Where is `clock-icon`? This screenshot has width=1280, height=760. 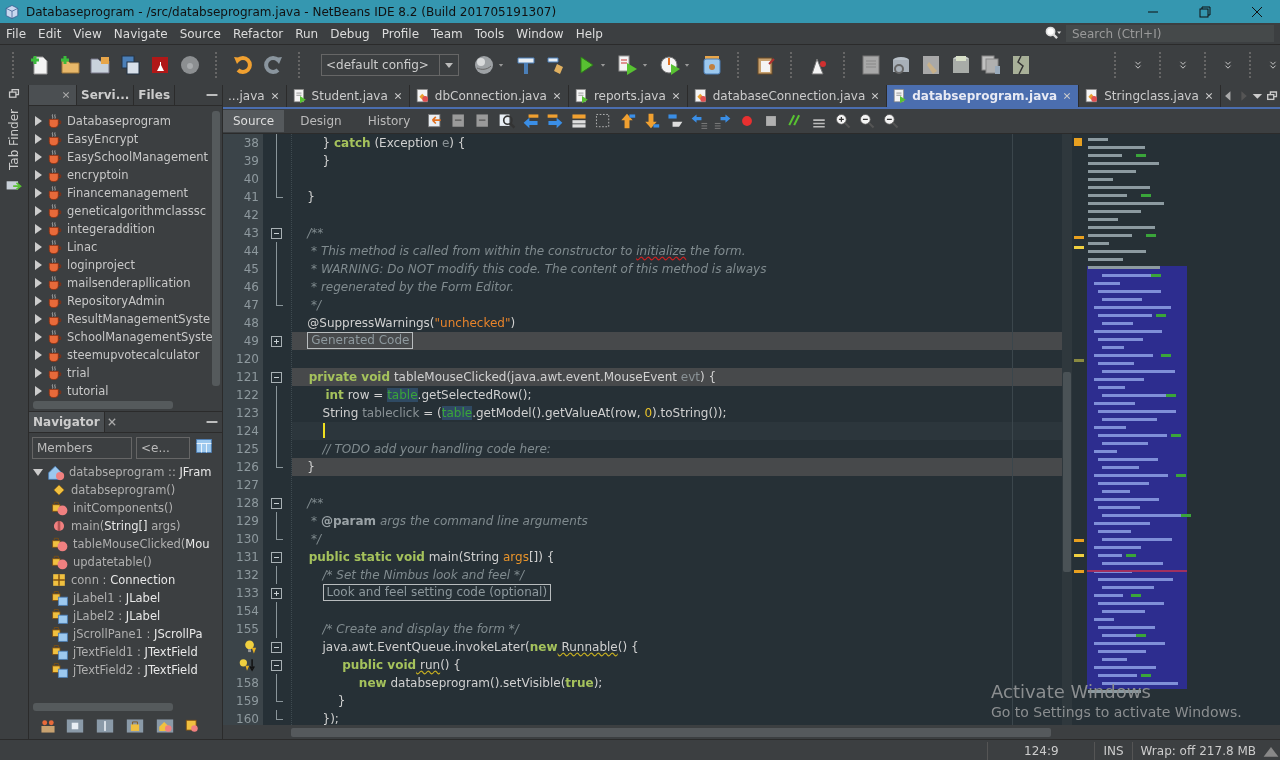 clock-icon is located at coordinates (670, 65).